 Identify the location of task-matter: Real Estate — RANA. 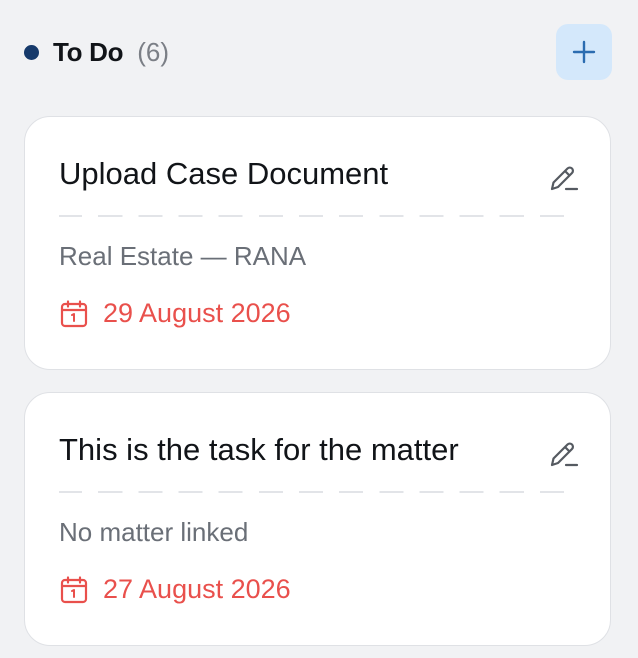
(183, 256).